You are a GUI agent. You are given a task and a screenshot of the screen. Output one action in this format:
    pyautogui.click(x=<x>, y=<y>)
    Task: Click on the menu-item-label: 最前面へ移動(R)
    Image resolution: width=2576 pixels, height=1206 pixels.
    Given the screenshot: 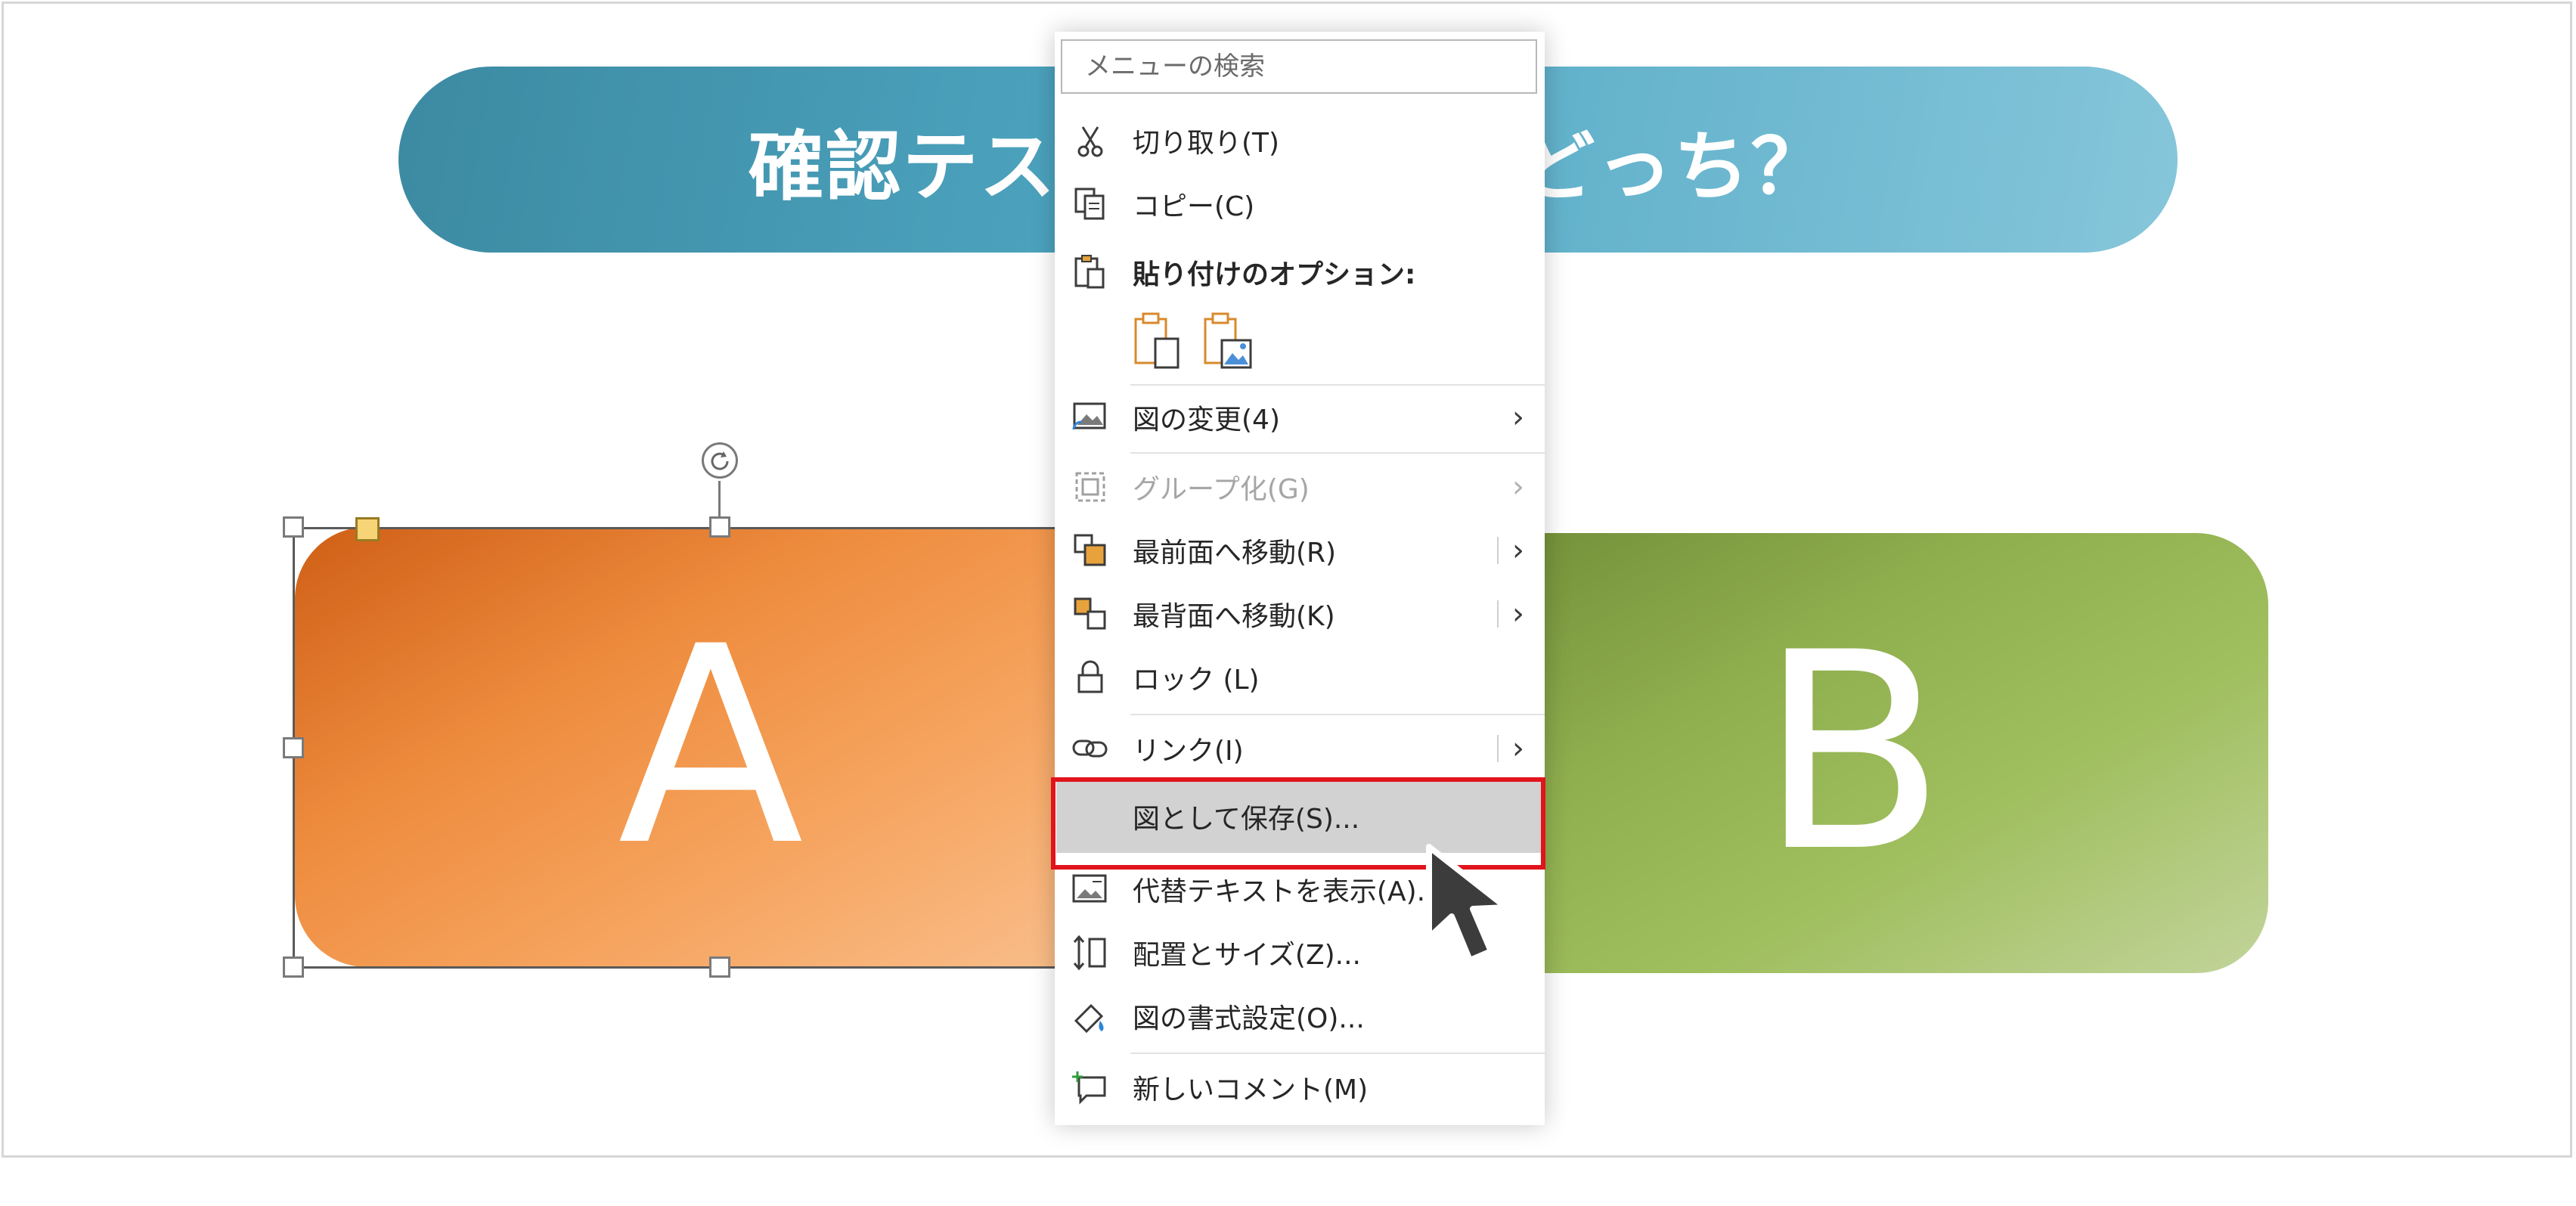 What is the action you would take?
    pyautogui.click(x=1235, y=554)
    